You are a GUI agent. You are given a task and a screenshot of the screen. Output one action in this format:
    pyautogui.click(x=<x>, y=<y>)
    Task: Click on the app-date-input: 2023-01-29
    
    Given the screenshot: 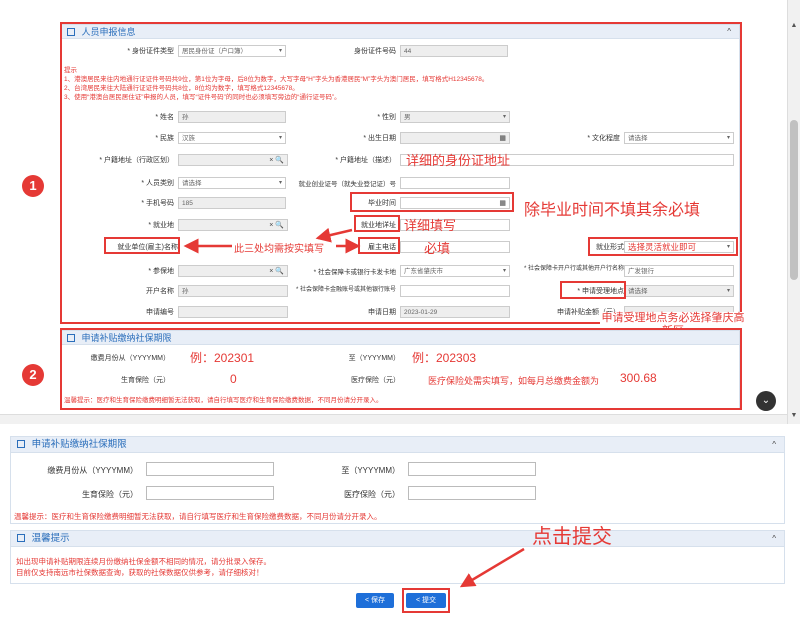 What is the action you would take?
    pyautogui.click(x=455, y=312)
    